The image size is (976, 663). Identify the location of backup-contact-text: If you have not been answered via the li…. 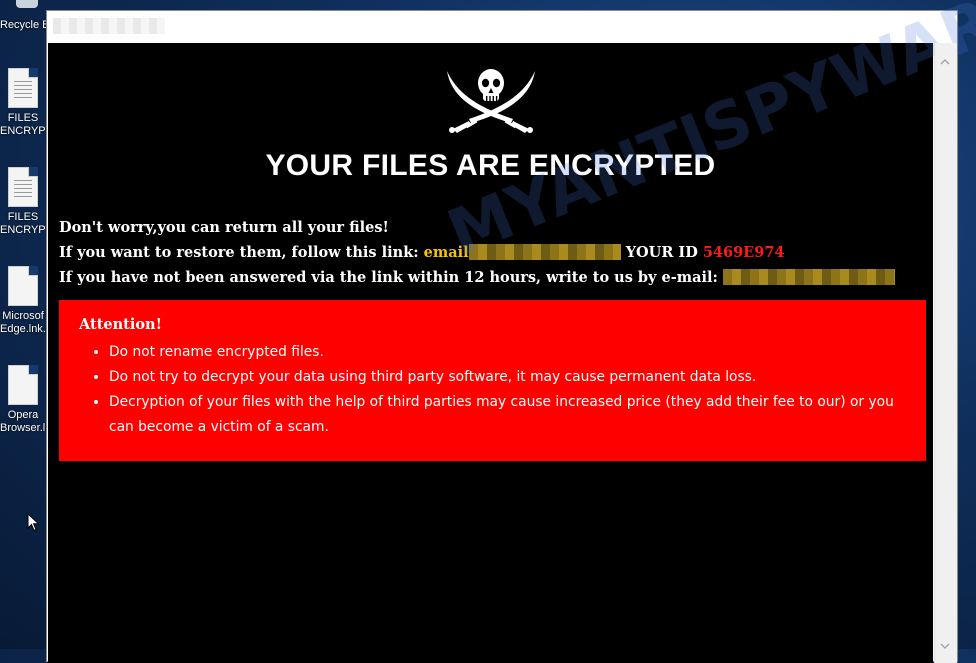
(388, 277).